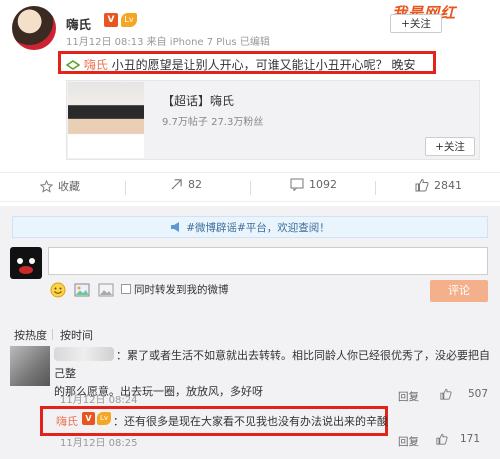  I want to click on star-icon, so click(46, 186).